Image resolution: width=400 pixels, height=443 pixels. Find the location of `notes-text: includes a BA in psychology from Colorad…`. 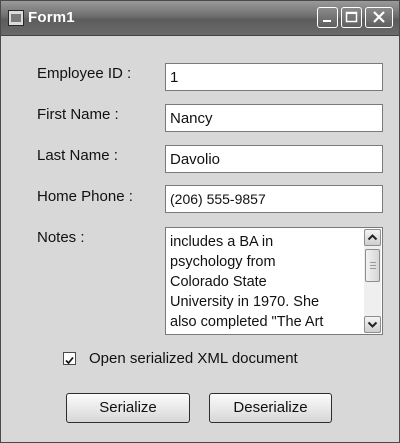

notes-text: includes a BA in psychology from Colorad… is located at coordinates (247, 282).